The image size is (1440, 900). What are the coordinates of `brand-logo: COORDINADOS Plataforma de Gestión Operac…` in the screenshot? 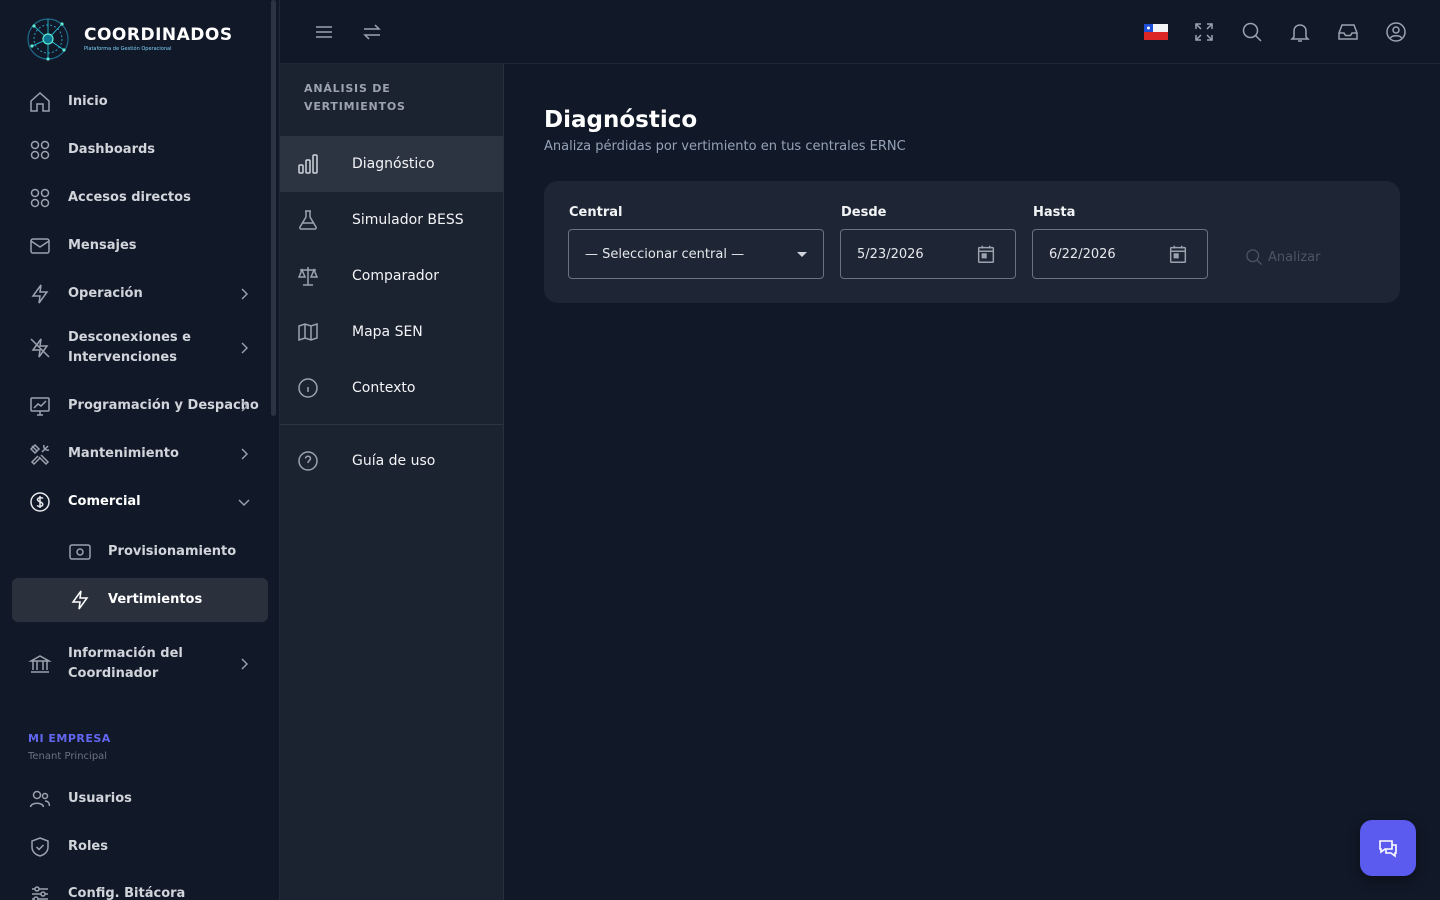 It's located at (128, 39).